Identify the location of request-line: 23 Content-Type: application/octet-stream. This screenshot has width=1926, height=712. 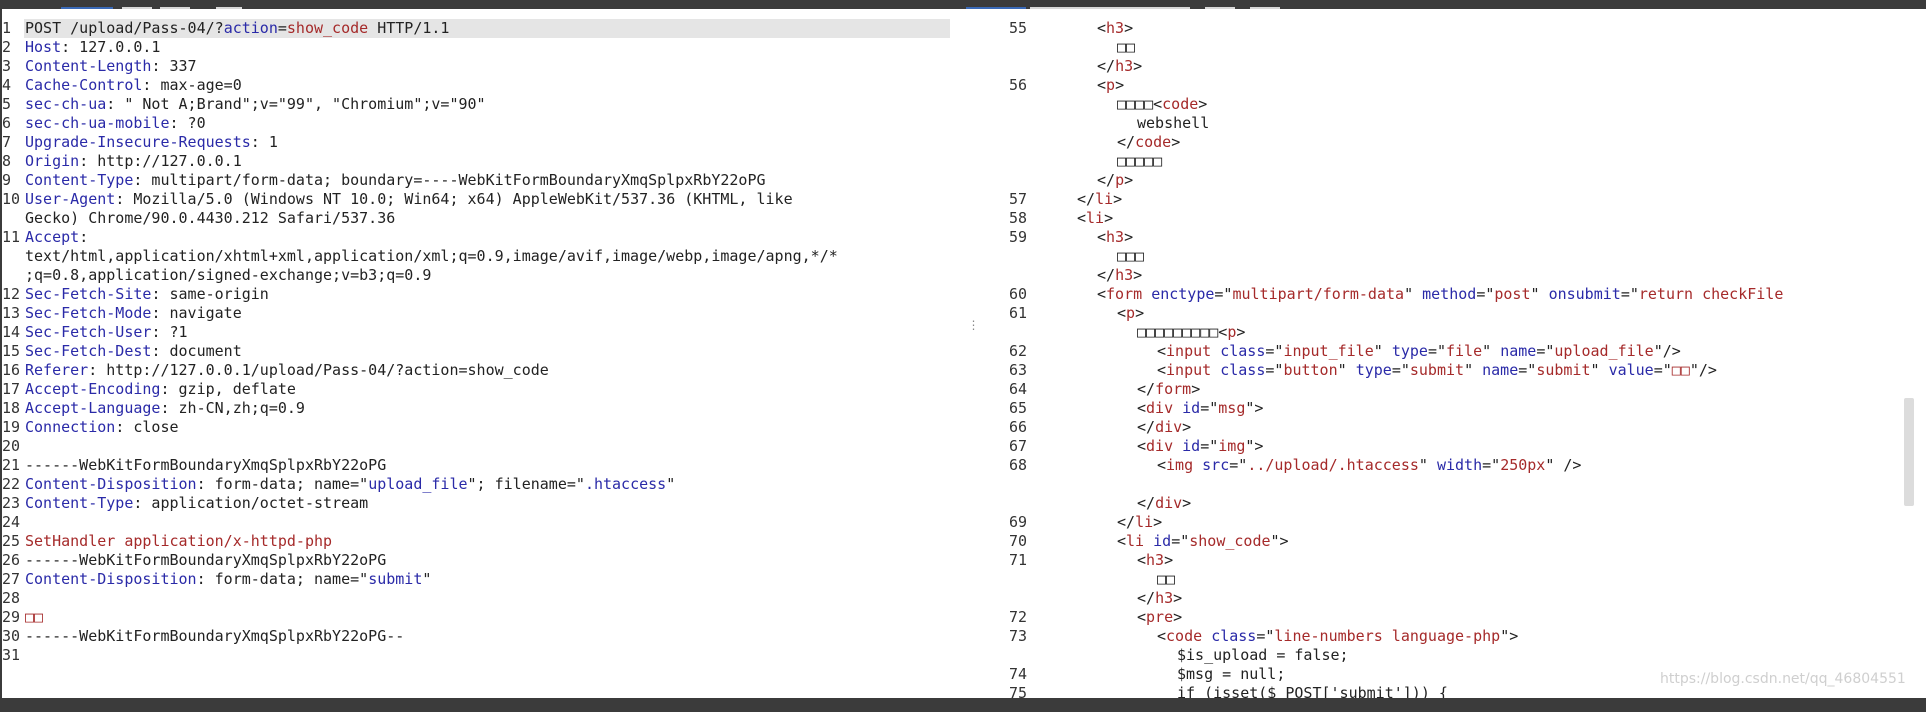
(476, 503).